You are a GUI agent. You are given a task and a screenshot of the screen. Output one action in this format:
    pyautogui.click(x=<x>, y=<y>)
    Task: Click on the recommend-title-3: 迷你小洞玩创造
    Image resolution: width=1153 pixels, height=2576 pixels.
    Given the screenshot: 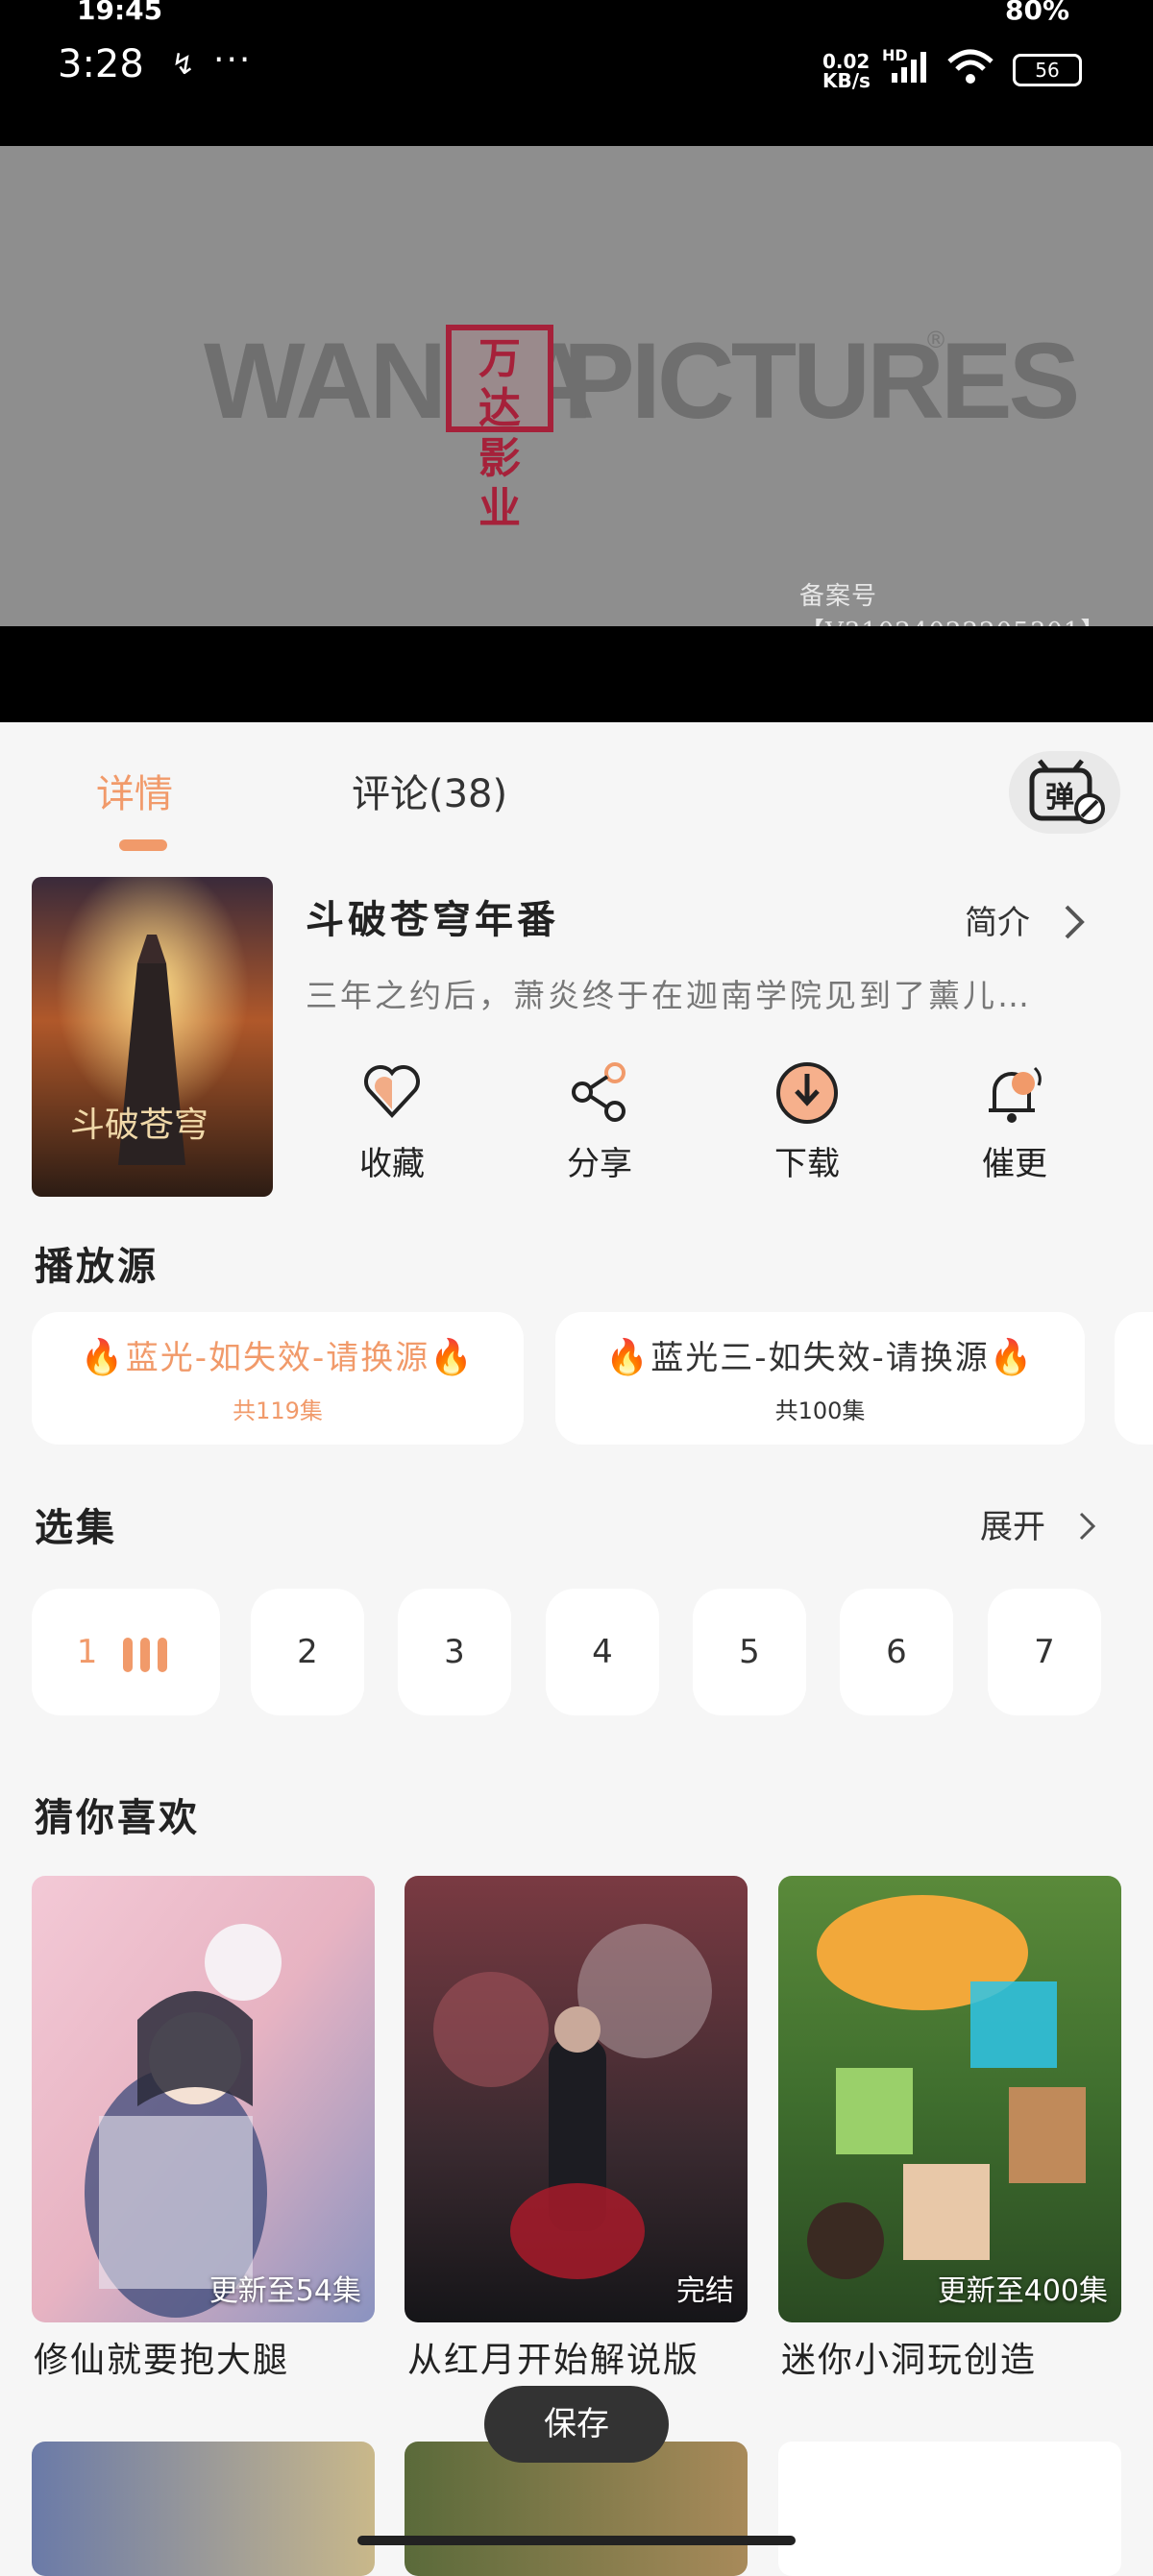 What is the action you would take?
    pyautogui.click(x=909, y=2357)
    